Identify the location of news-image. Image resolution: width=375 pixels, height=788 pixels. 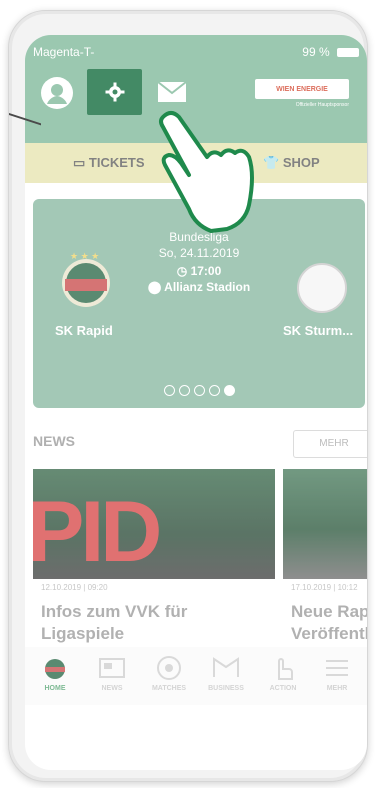
(325, 524).